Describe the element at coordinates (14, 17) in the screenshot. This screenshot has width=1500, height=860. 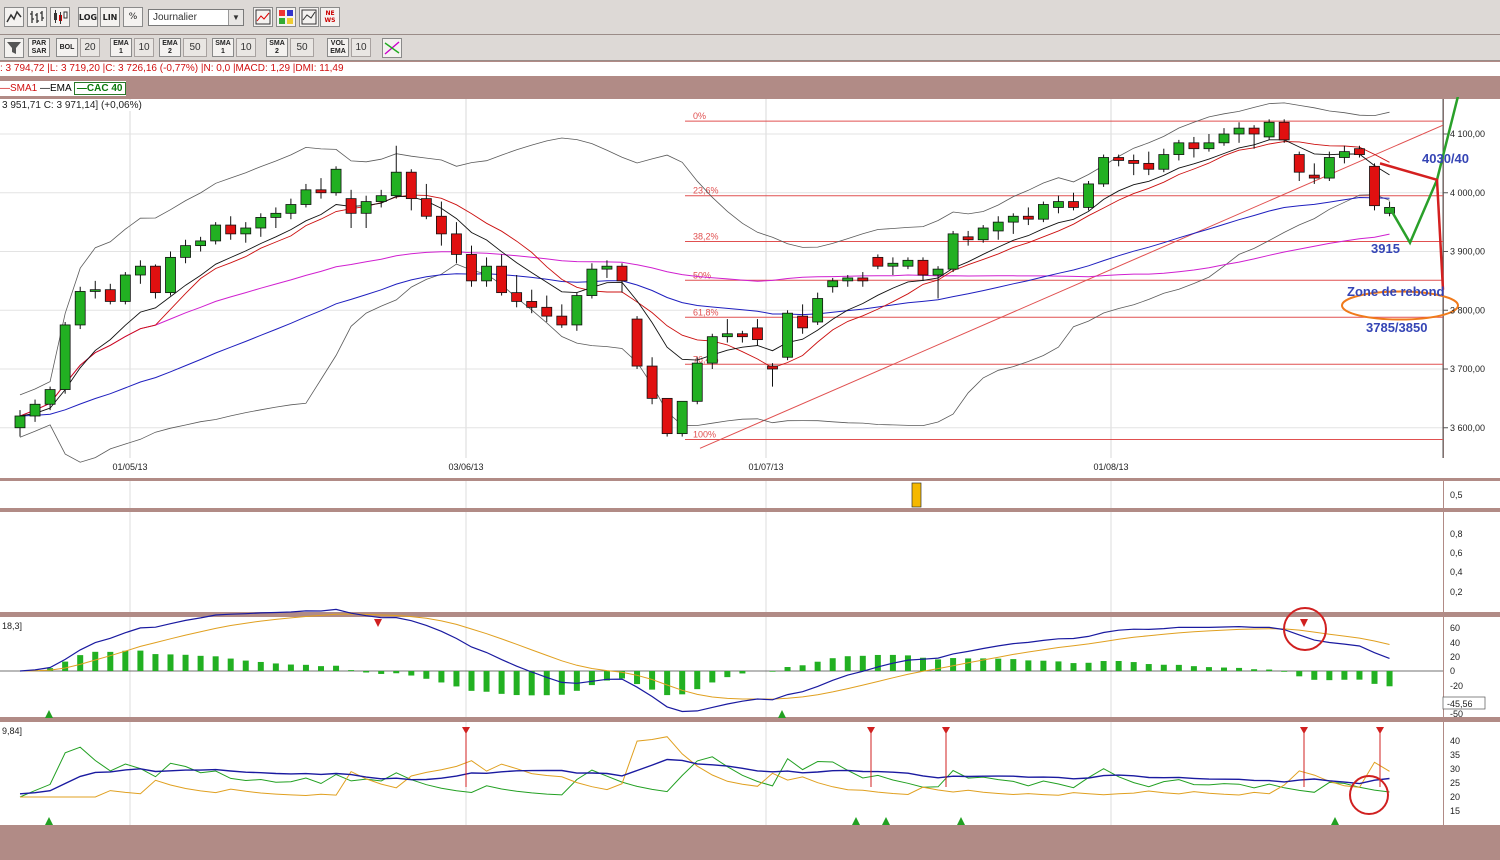
I see `line-chart-icon` at that location.